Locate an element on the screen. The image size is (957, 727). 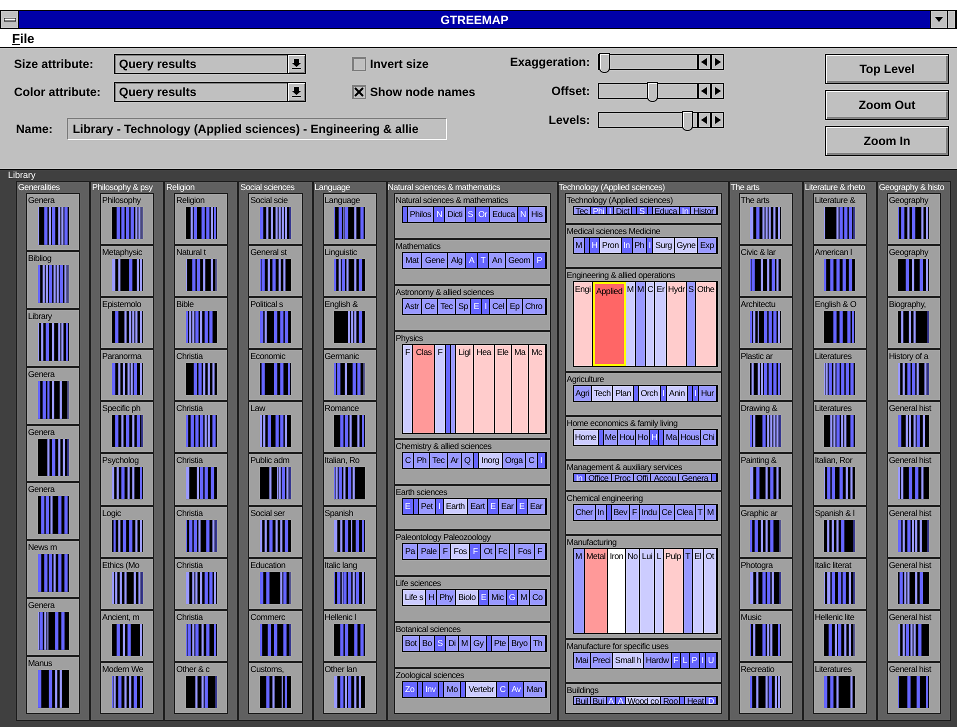
treemap-leaf: Bo is located at coordinates (428, 644).